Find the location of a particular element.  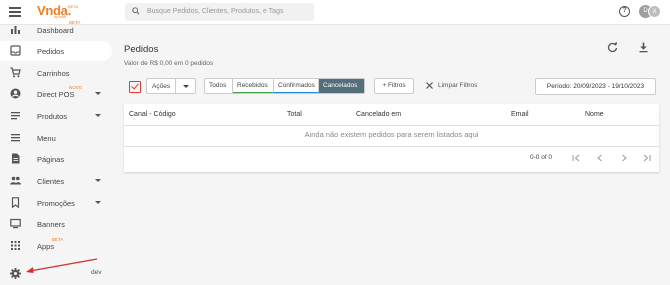

tab-recebidos: Recebidos is located at coordinates (253, 86).